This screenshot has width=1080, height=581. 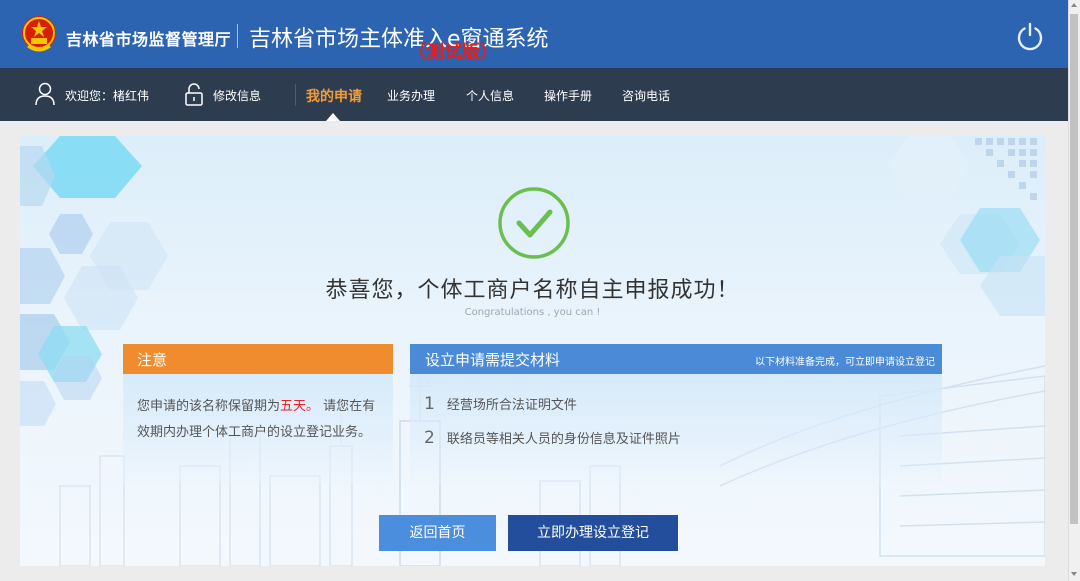 I want to click on list-item-number: 1, so click(x=429, y=404).